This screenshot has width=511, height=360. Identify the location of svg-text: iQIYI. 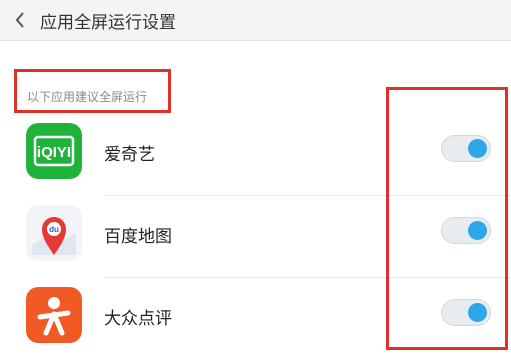
(54, 152).